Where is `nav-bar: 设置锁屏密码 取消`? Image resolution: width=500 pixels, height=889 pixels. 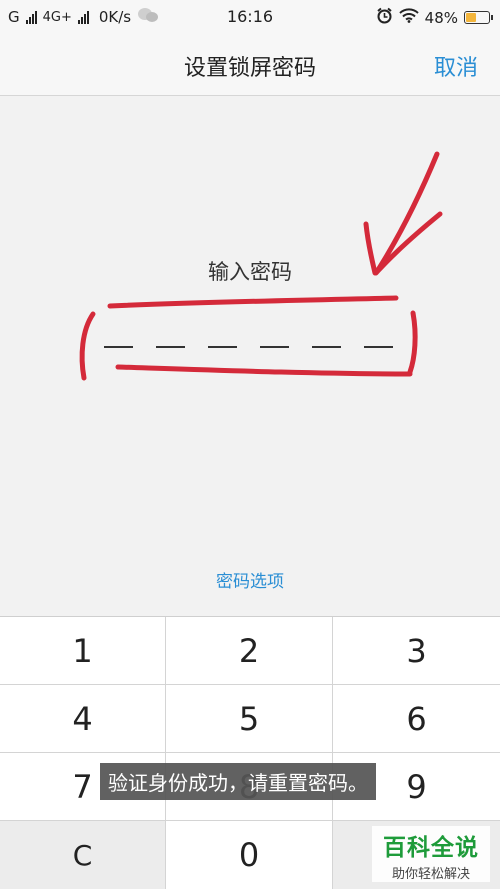 nav-bar: 设置锁屏密码 取消 is located at coordinates (250, 65).